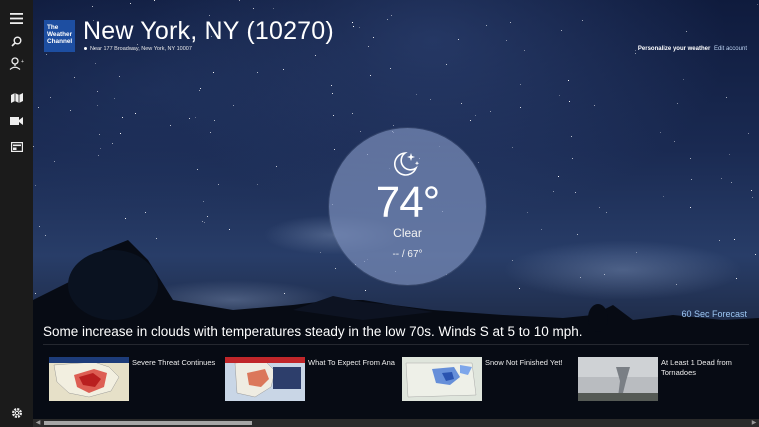  I want to click on news-title: What To Expect From Ana, so click(354, 363).